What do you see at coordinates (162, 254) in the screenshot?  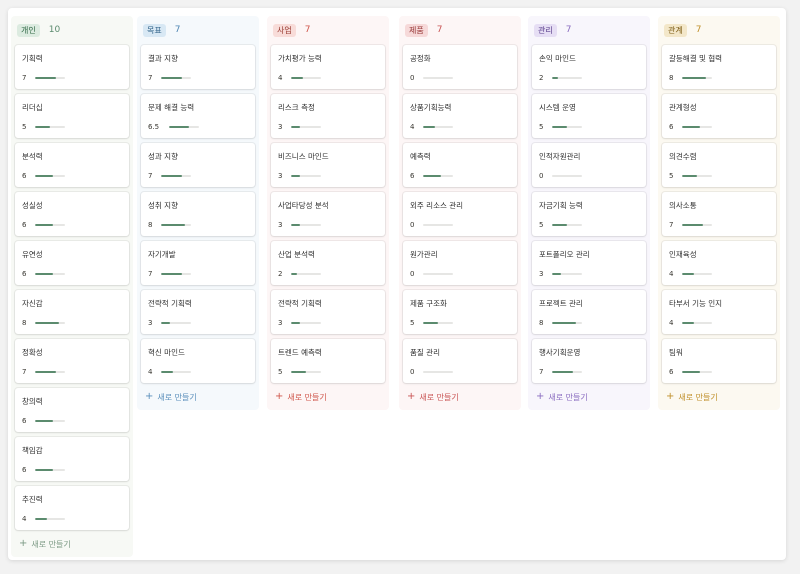 I see `card-title: 자기개발` at bounding box center [162, 254].